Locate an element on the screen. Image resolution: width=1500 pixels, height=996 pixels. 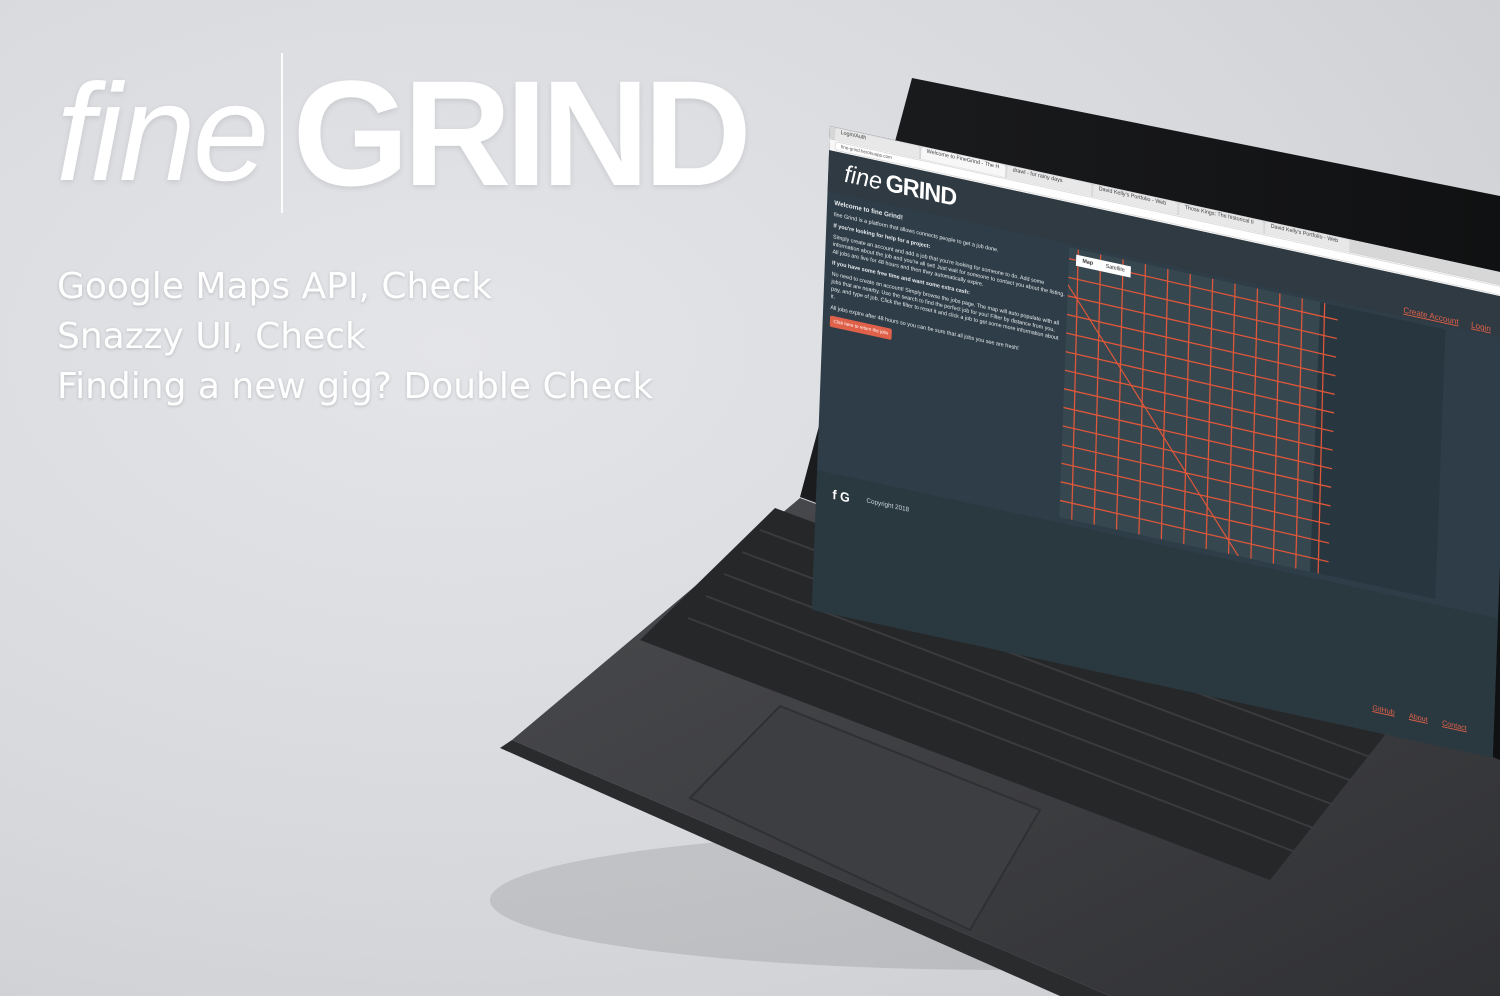
site-logo-fine: fine is located at coordinates (863, 177).